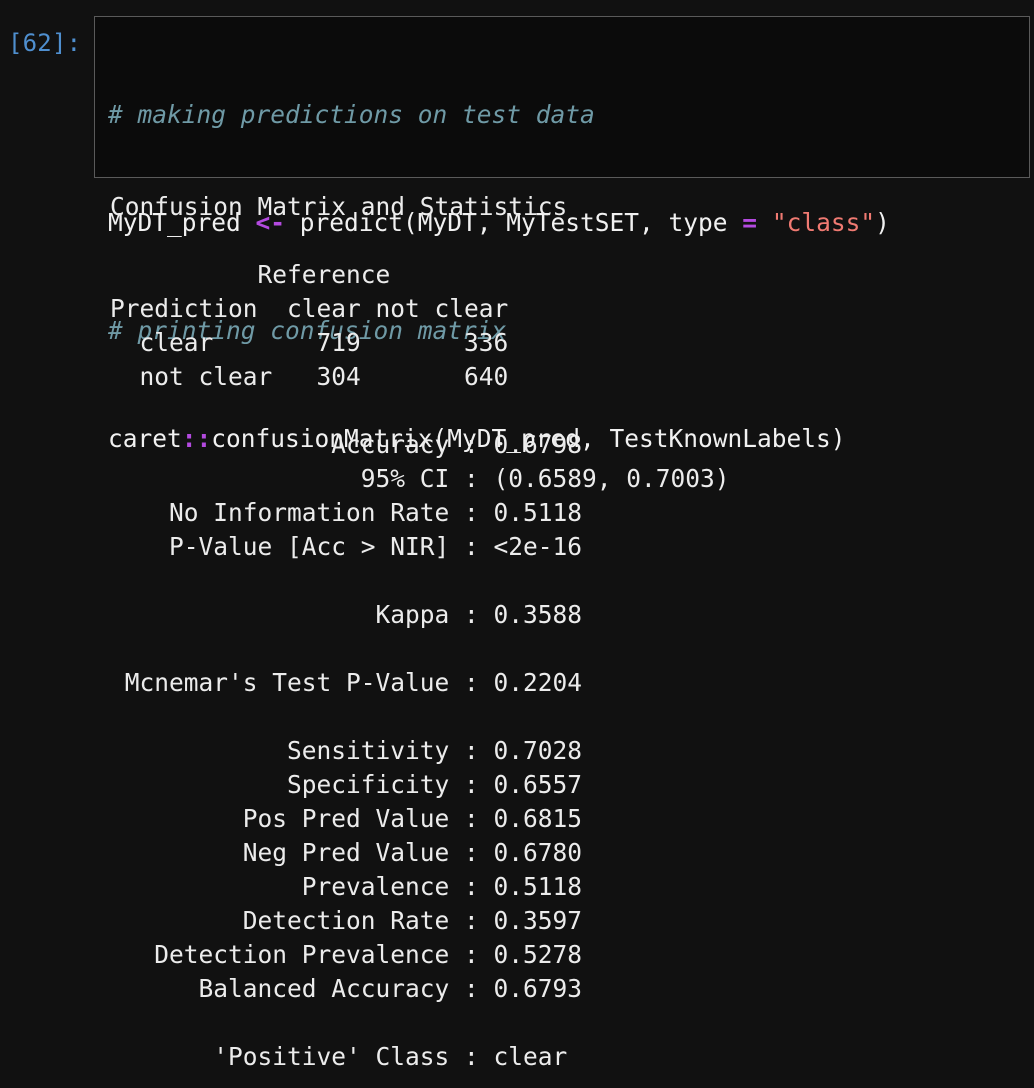 Image resolution: width=1034 pixels, height=1088 pixels. What do you see at coordinates (346, 920) in the screenshot?
I see `output-line: Detection Rate : 0.3597` at bounding box center [346, 920].